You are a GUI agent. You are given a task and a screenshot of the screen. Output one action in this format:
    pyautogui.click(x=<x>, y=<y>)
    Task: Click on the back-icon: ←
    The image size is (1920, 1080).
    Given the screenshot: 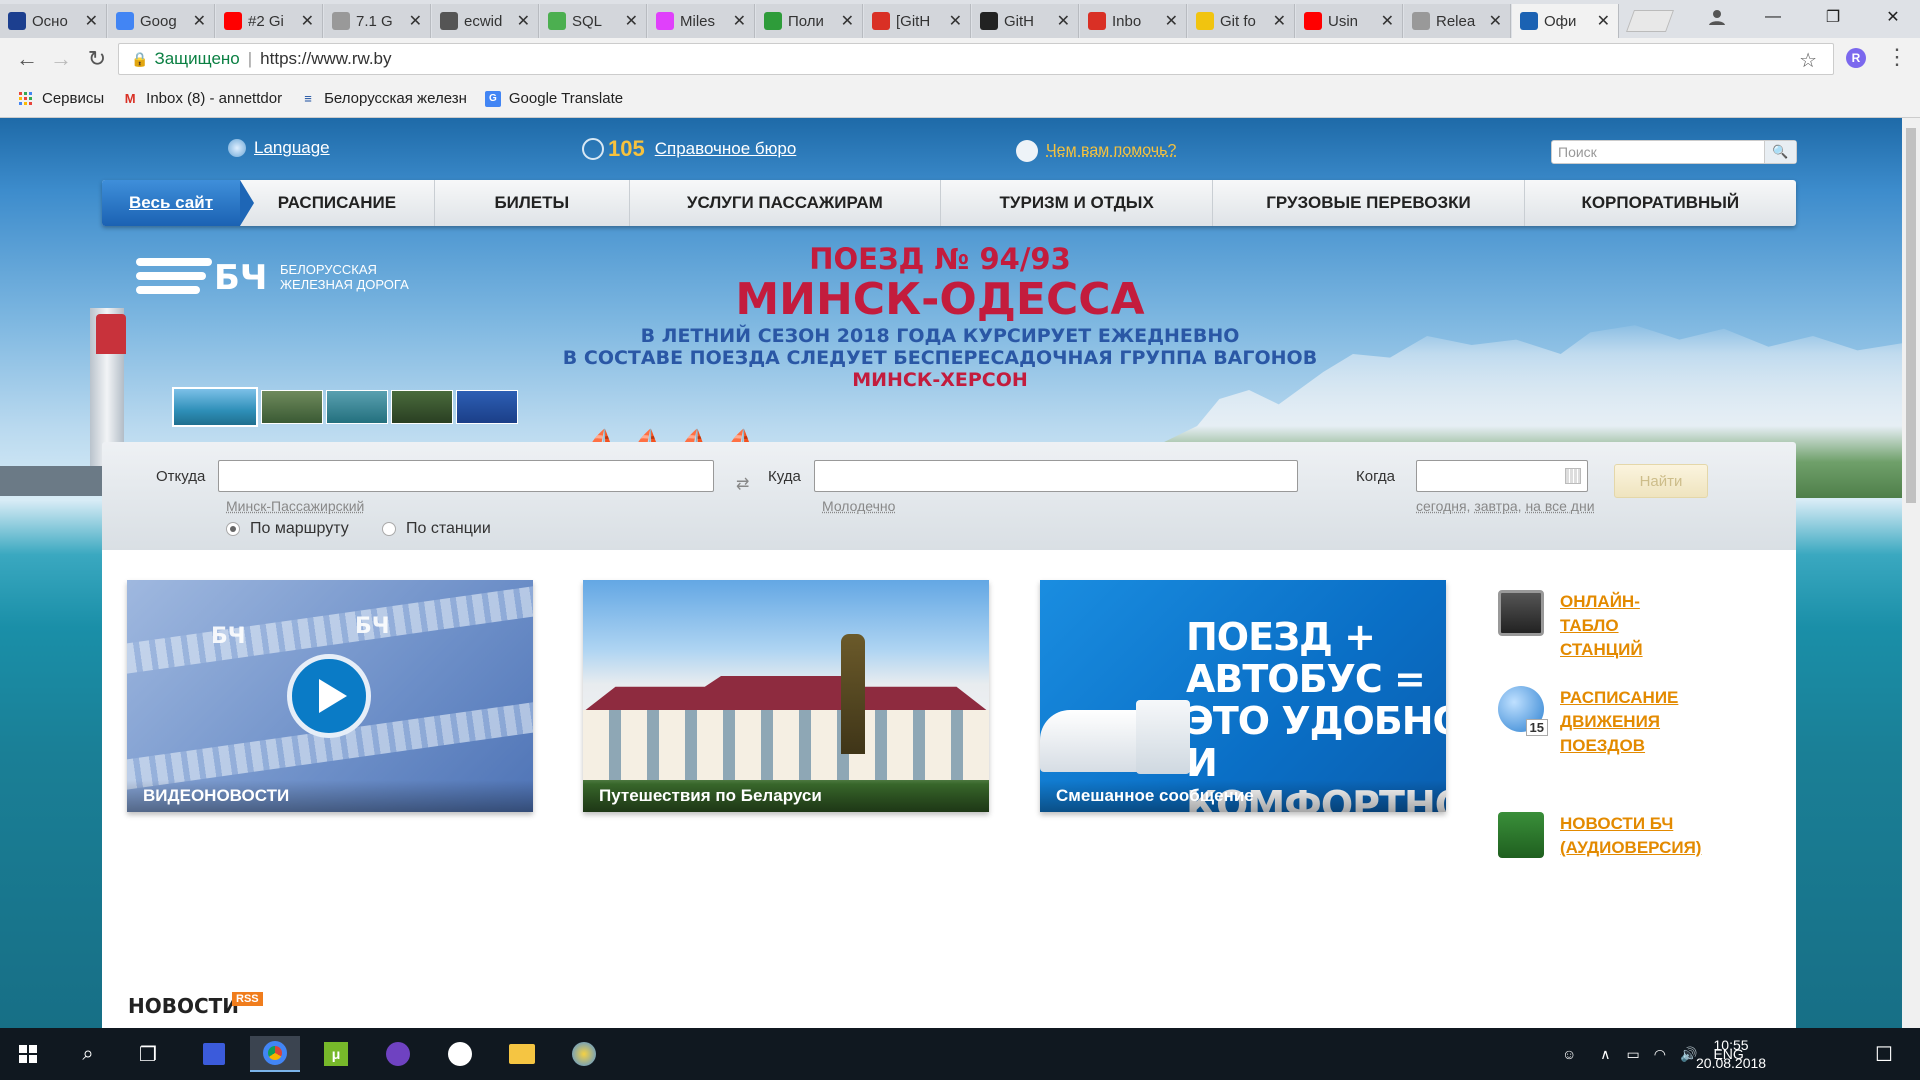 What is the action you would take?
    pyautogui.click(x=27, y=59)
    